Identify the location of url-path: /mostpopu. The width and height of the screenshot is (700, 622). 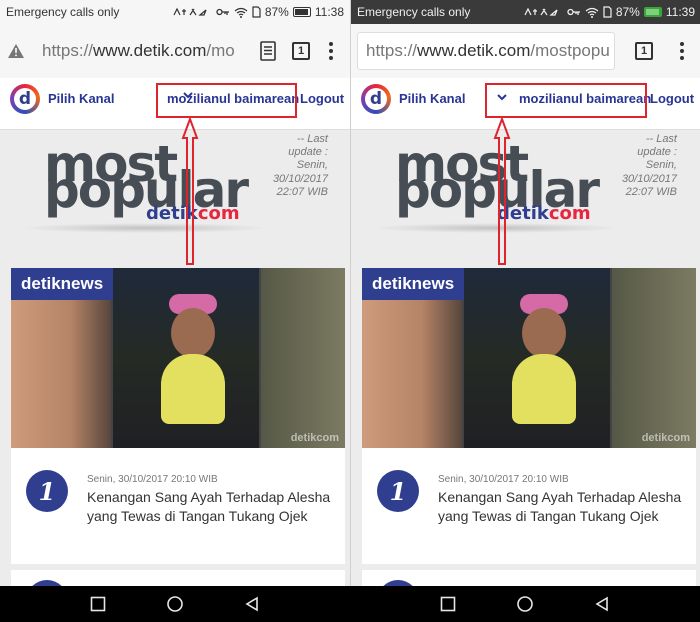
(570, 50).